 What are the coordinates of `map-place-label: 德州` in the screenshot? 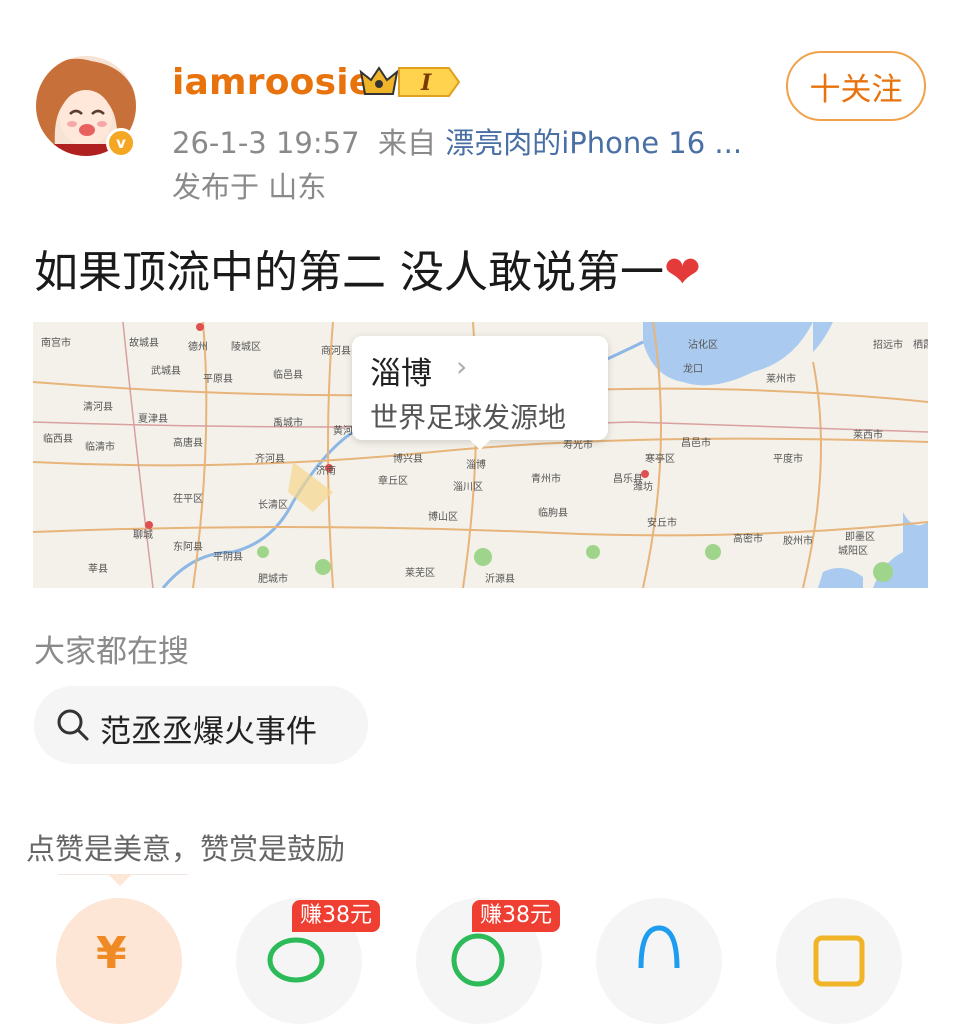 It's located at (198, 346).